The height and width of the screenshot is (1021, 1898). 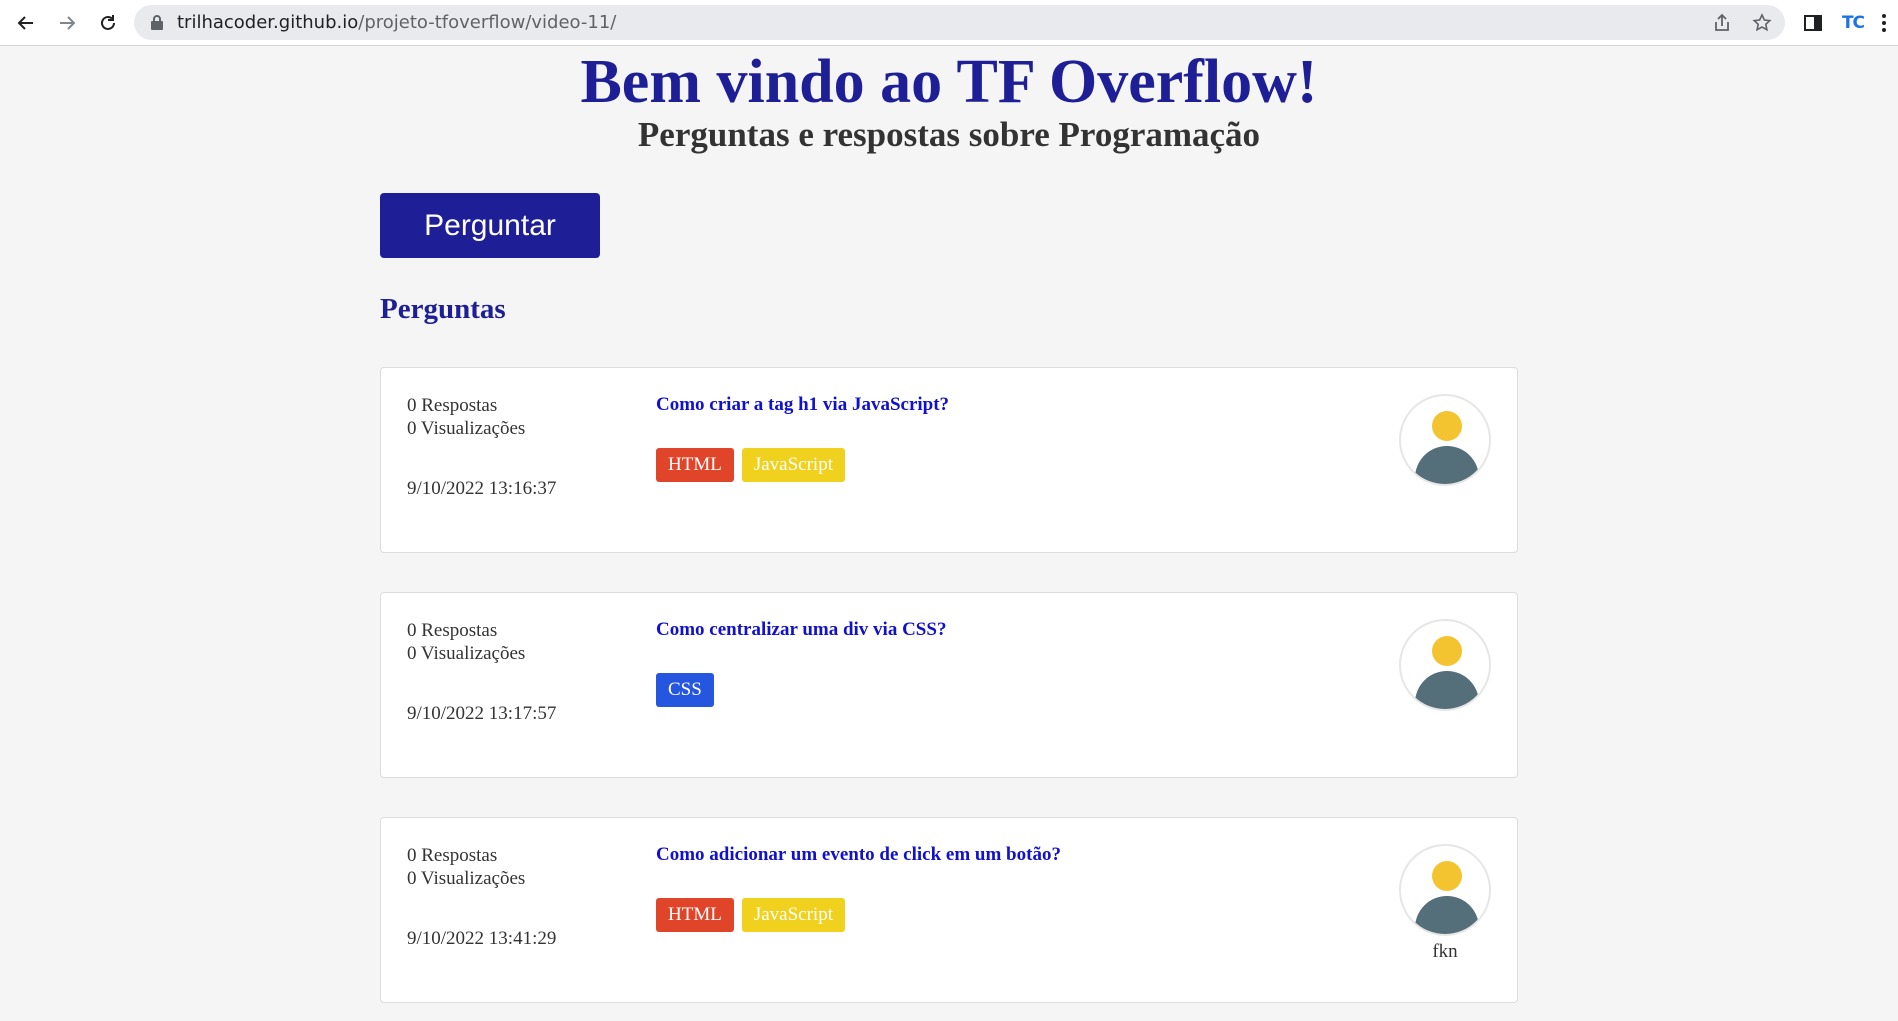 I want to click on browser-menu-icon, so click(x=1884, y=23).